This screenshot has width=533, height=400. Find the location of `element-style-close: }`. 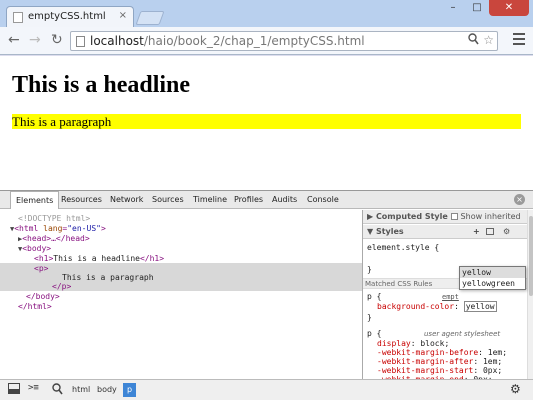

element-style-close: } is located at coordinates (369, 269).